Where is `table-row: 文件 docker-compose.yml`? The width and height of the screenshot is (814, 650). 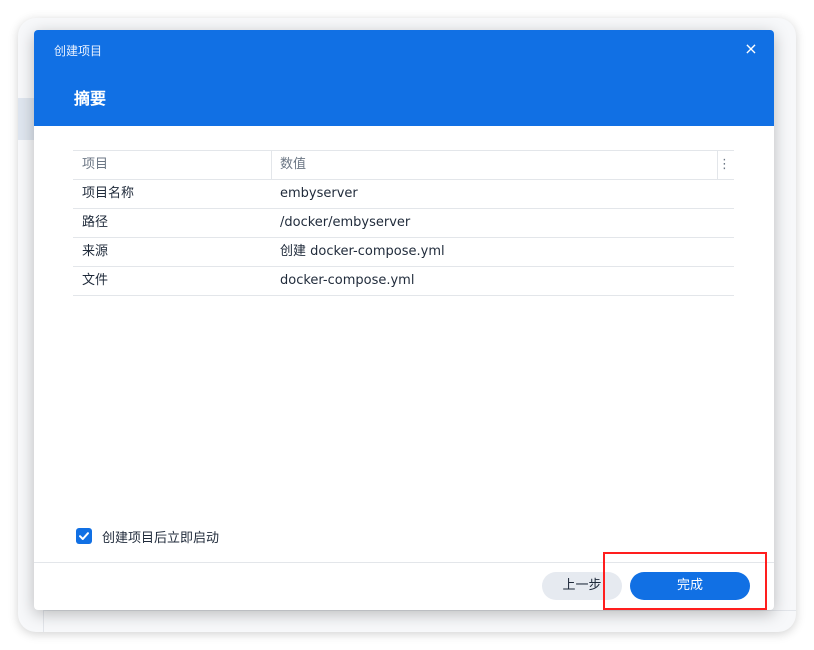
table-row: 文件 docker-compose.yml is located at coordinates (403, 281).